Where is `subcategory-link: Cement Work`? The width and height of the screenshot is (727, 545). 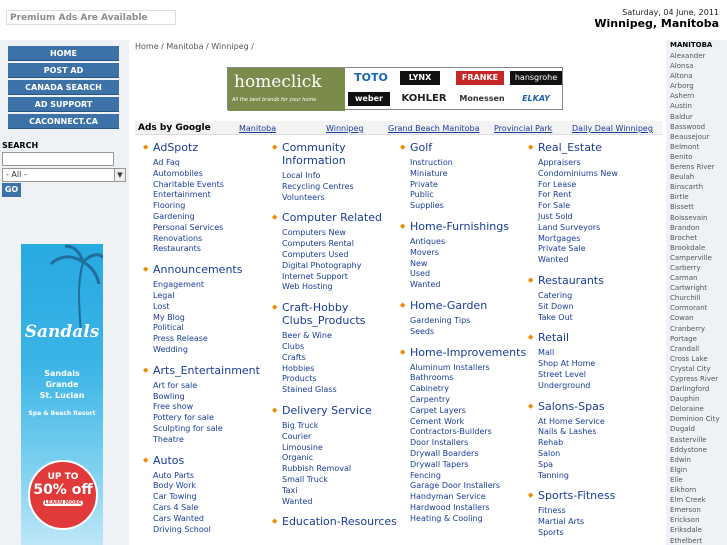
subcategory-link: Cement Work is located at coordinates (472, 422).